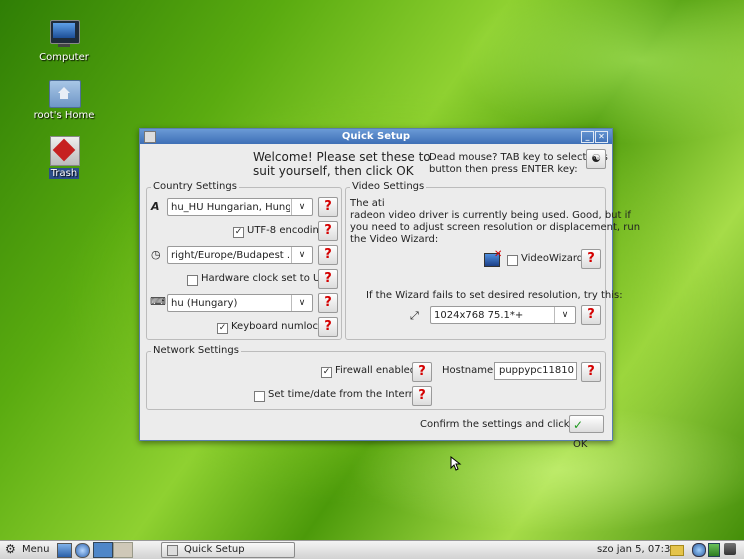 This screenshot has width=744, height=559. Describe the element at coordinates (388, 186) in the screenshot. I see `video-settings-title: Video Settings` at that location.